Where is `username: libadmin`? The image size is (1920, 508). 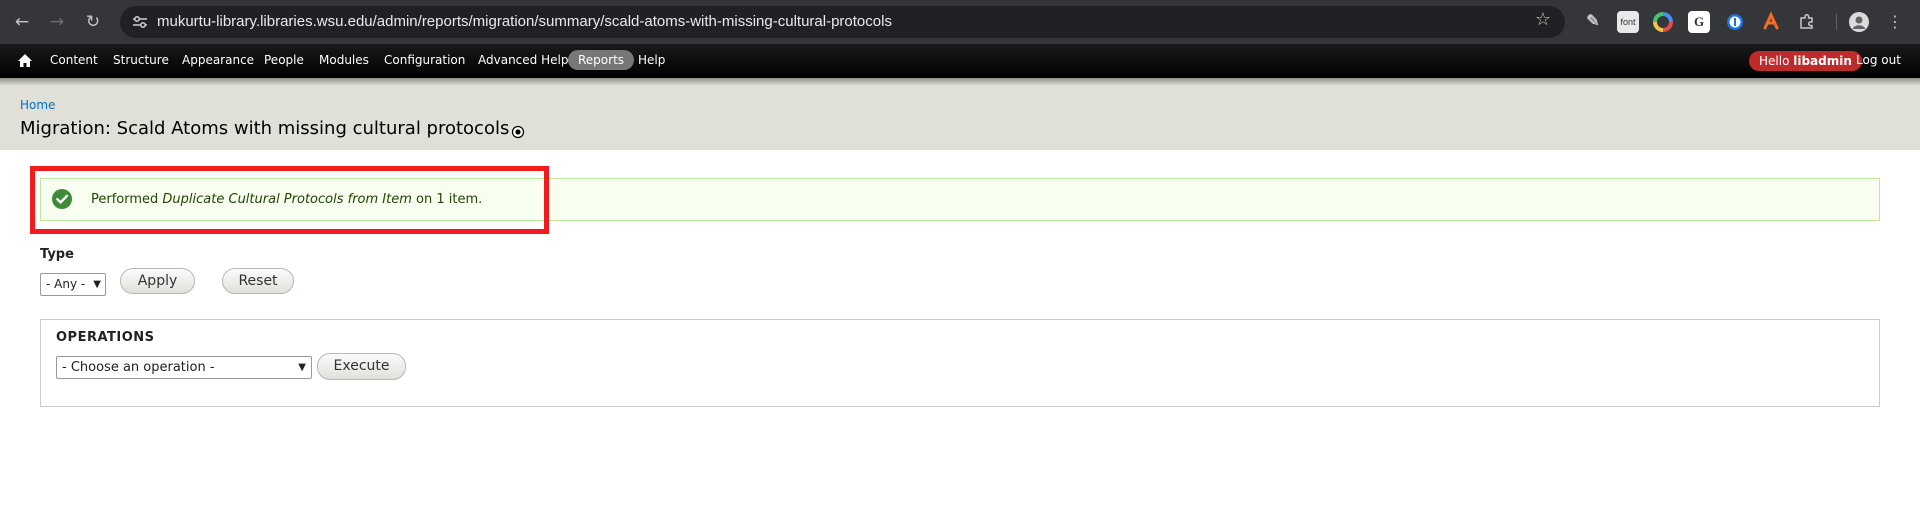 username: libadmin is located at coordinates (1822, 61).